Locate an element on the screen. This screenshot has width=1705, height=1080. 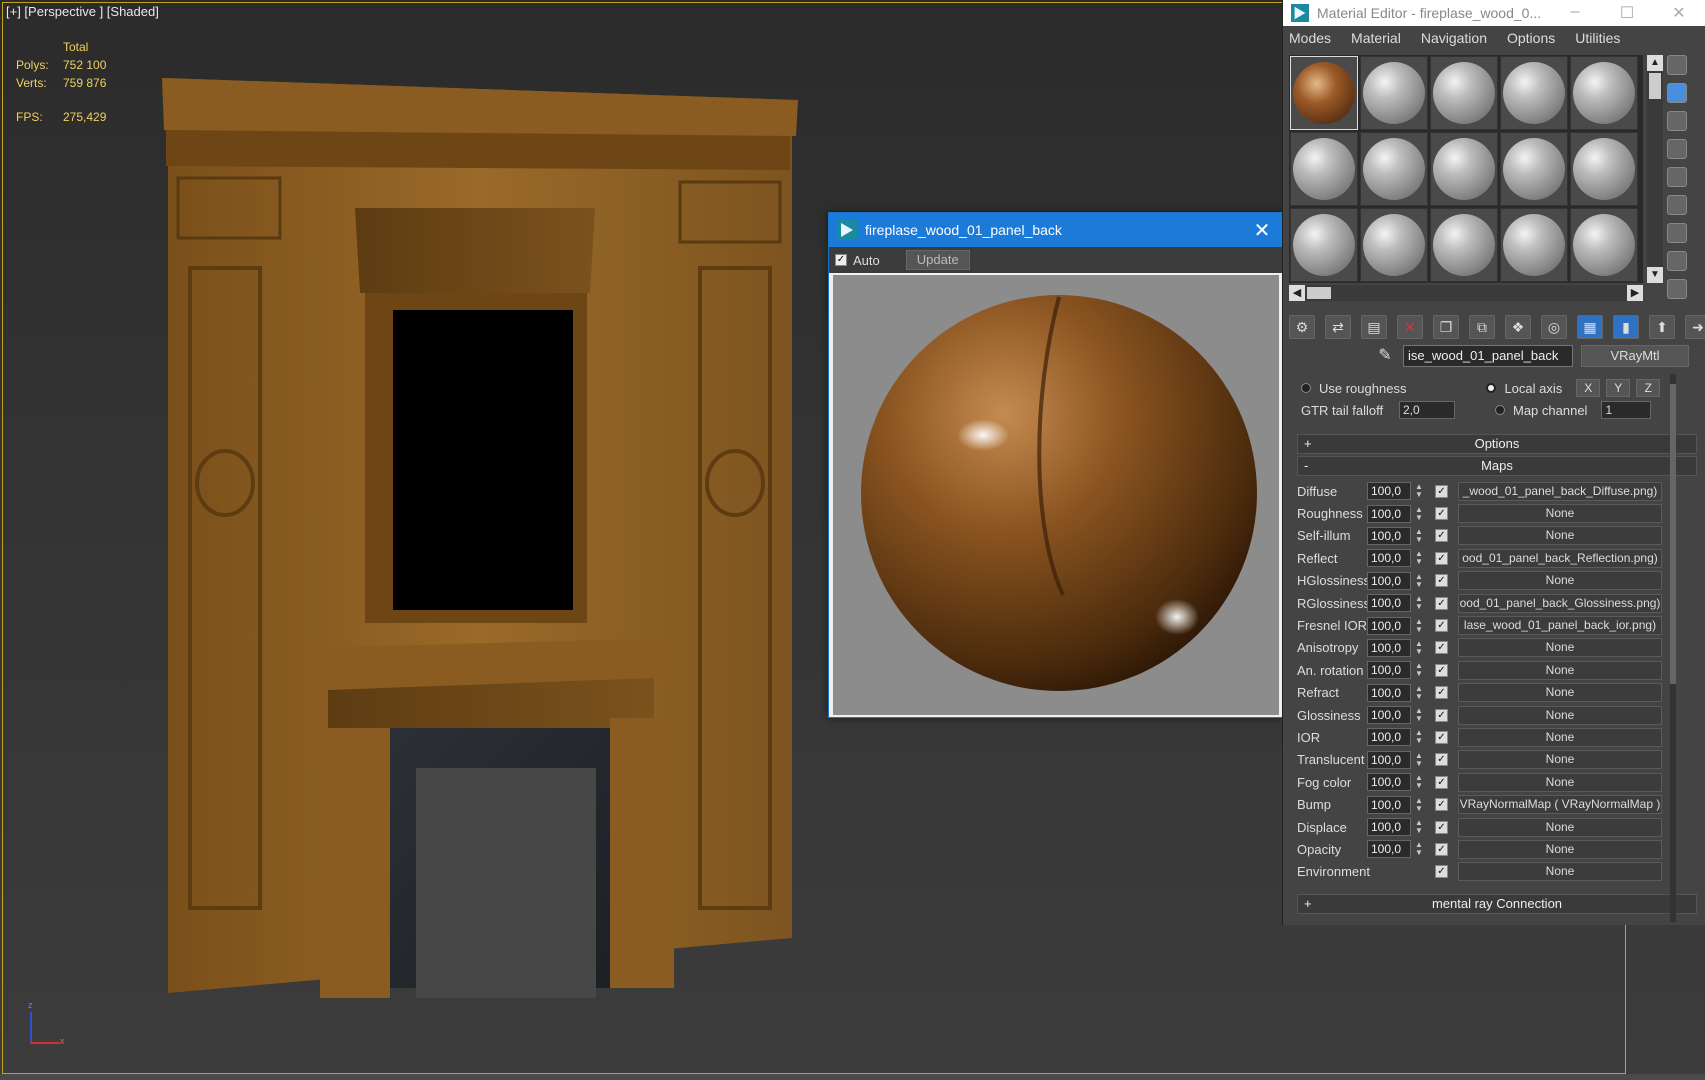
viewport-label: [+] [Perspective ] [Shaded] is located at coordinates (82, 11).